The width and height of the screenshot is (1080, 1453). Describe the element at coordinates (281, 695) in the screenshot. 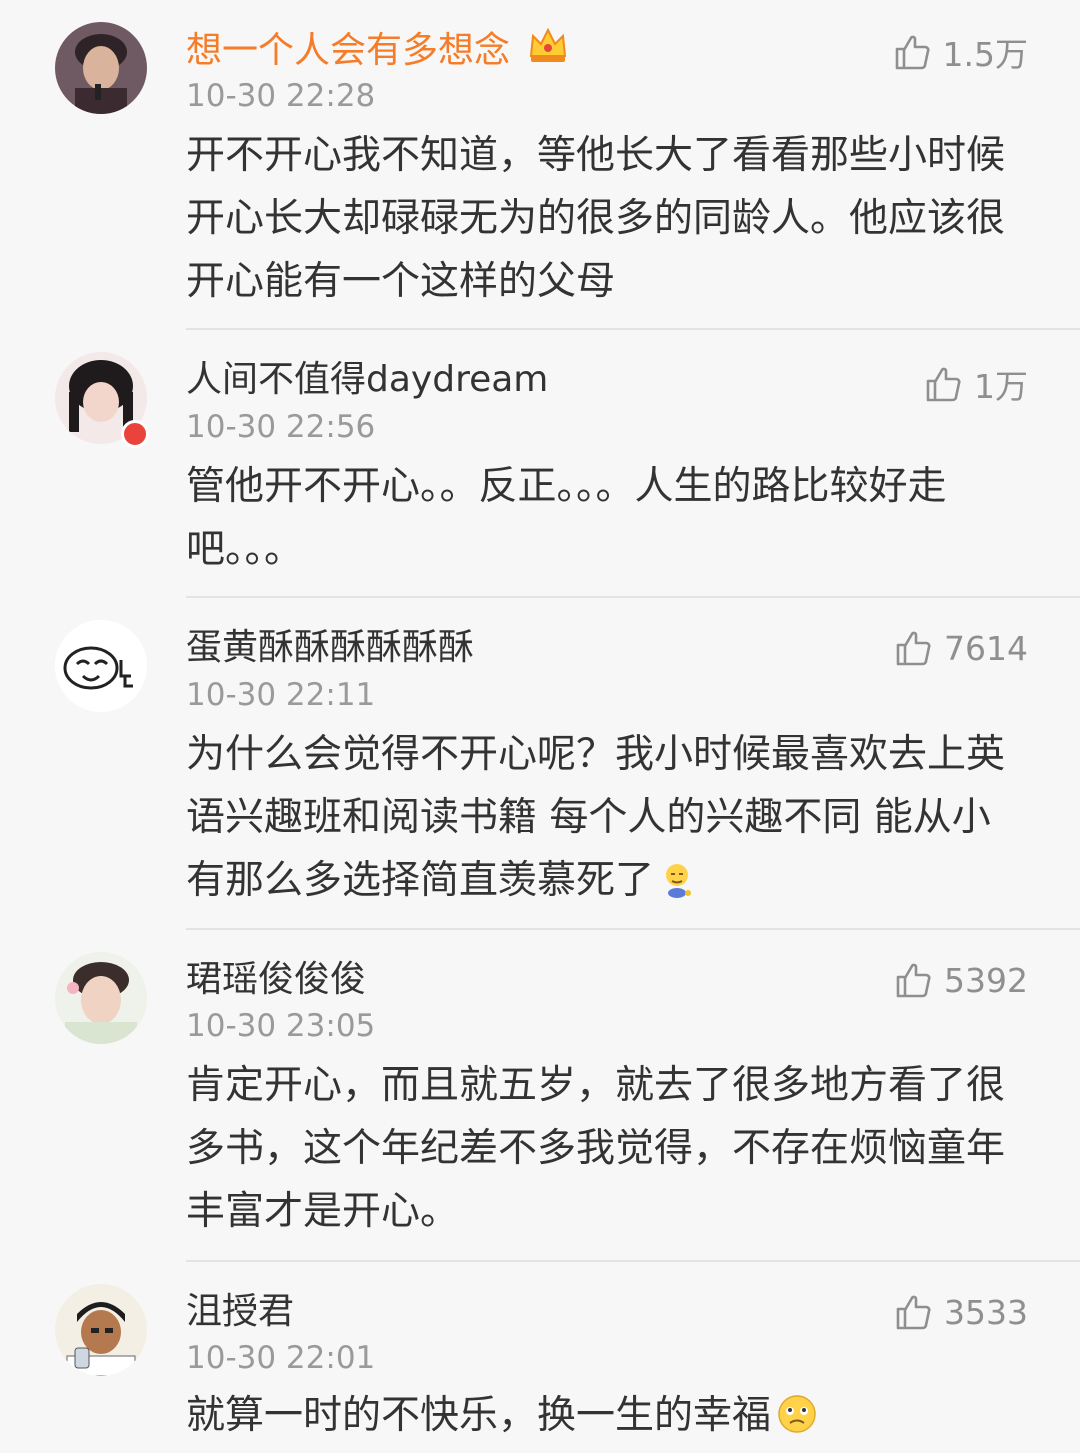

I see `timestamp: 10-30 22:11` at that location.